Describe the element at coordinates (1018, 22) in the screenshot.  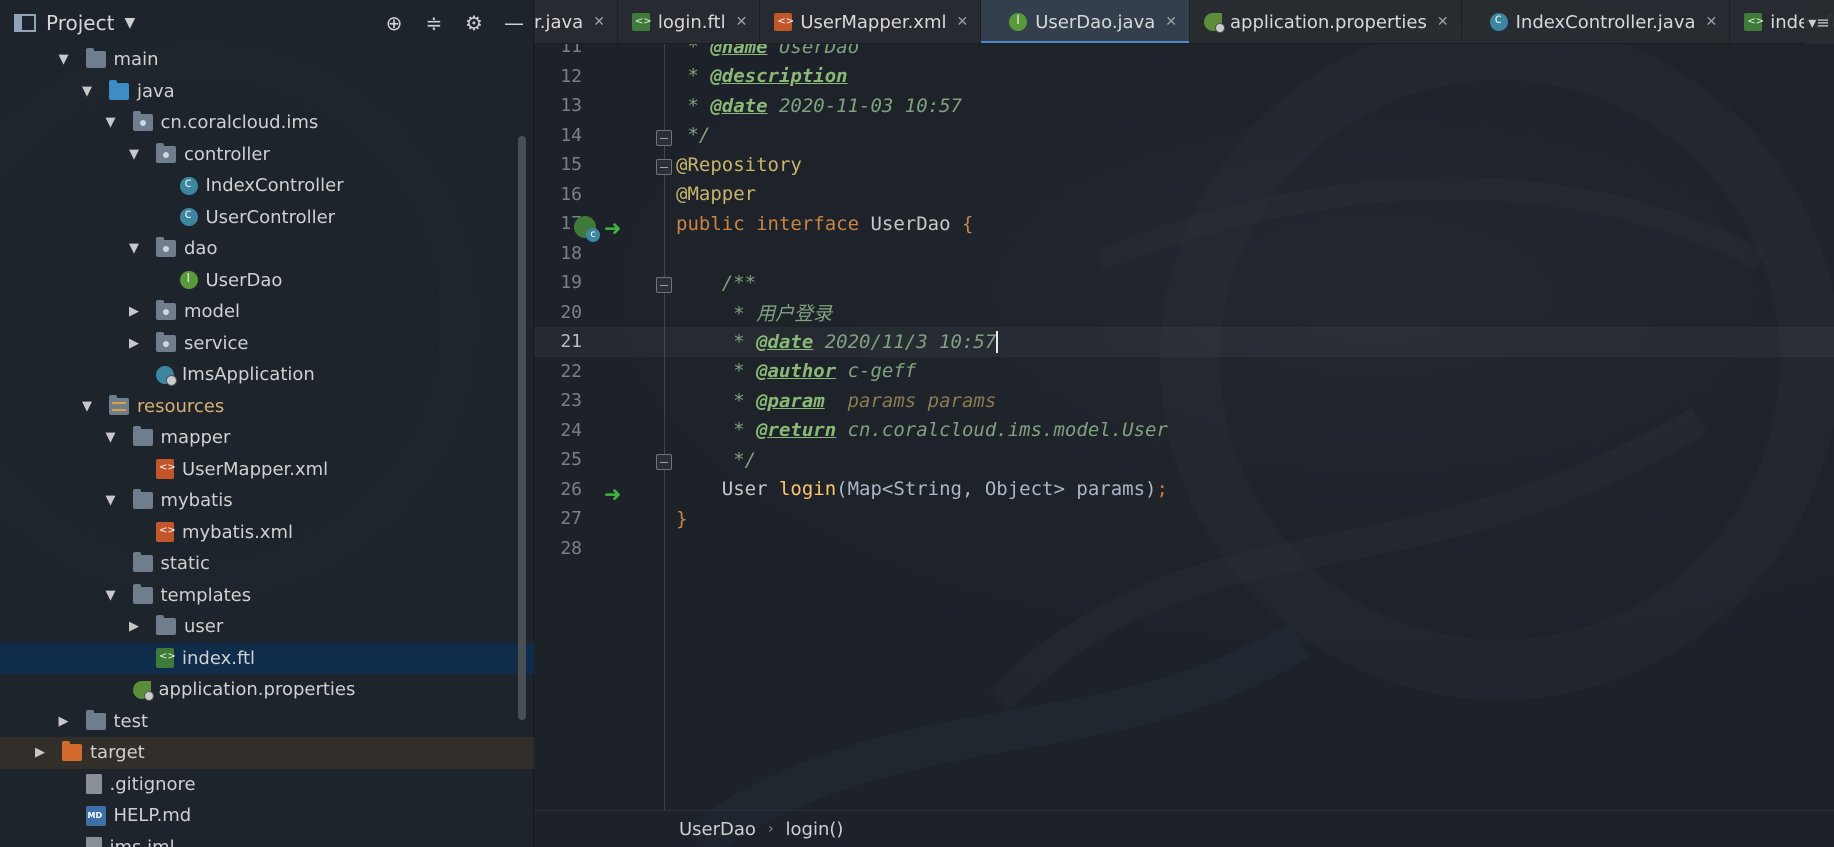
I see `interface-icon` at that location.